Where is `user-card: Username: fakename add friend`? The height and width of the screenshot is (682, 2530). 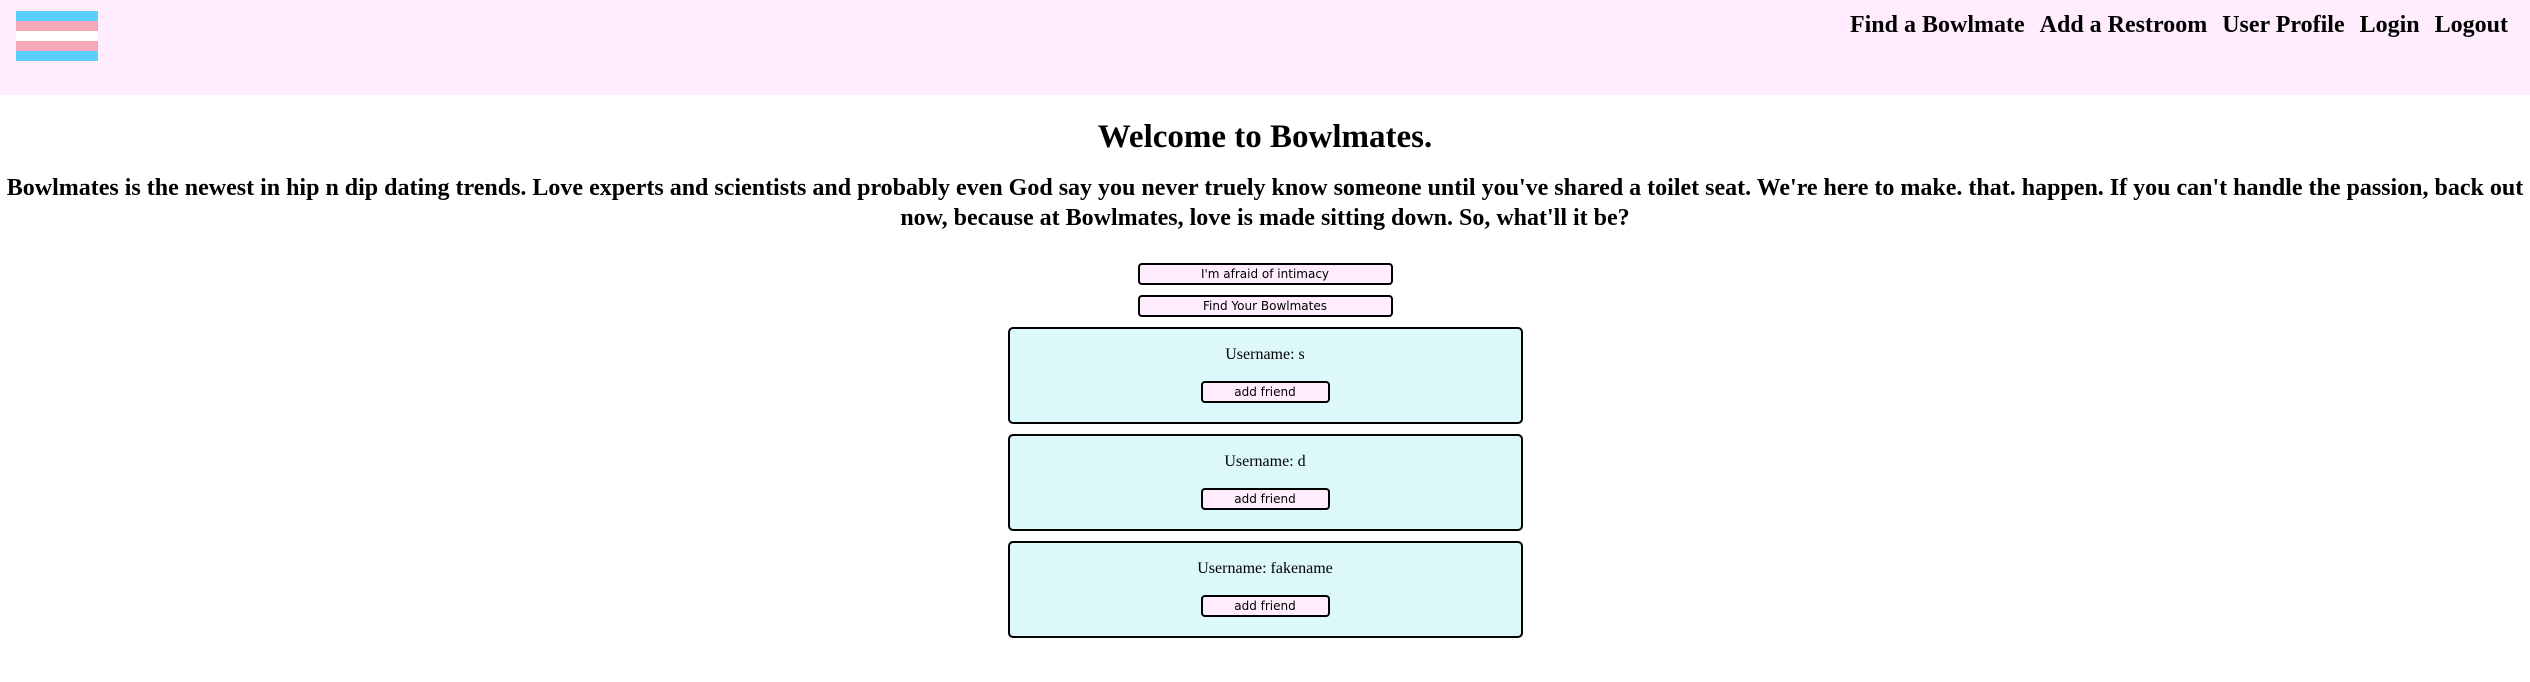
user-card: Username: fakename add friend is located at coordinates (1265, 589).